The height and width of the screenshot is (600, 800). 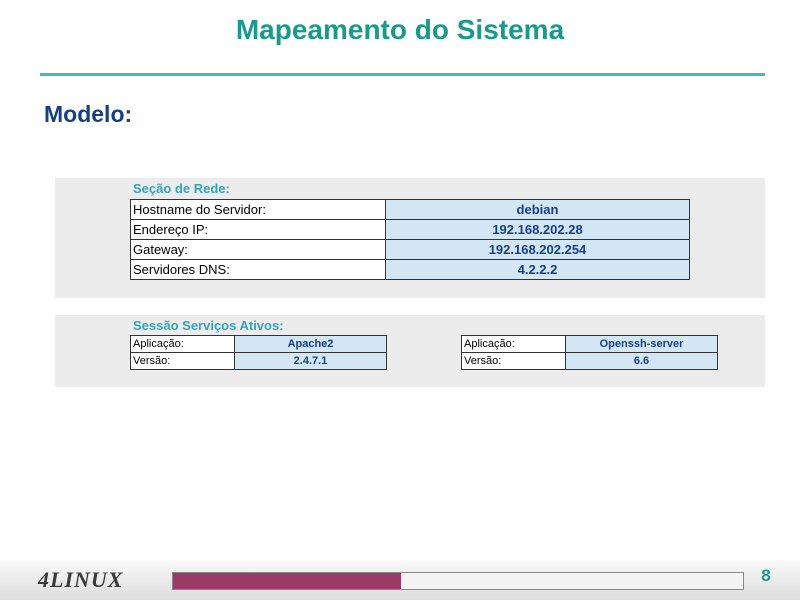 I want to click on slide-subtitle: Modelo:, so click(x=88, y=114).